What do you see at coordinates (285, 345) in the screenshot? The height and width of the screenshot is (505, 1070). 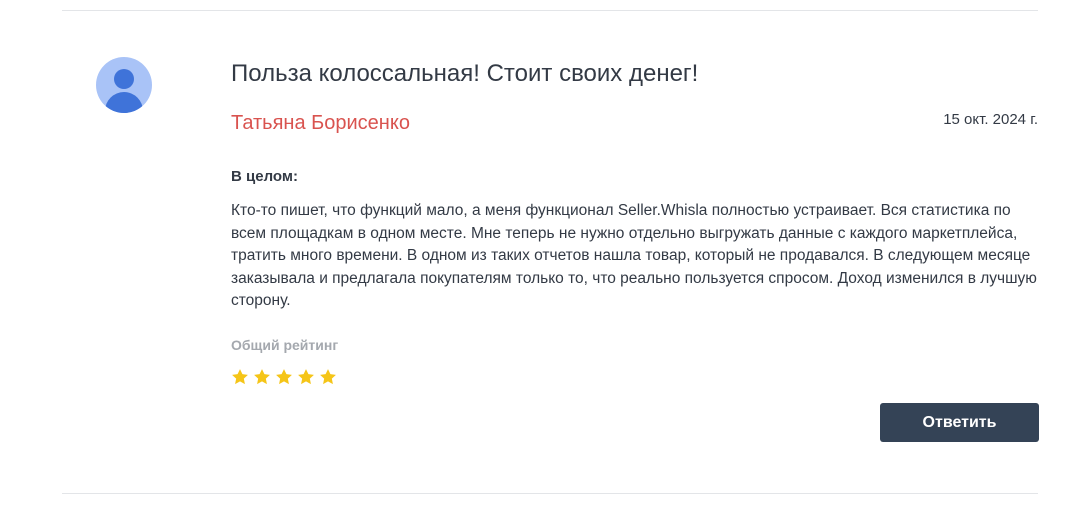 I see `rating-label: Общий рейтинг` at bounding box center [285, 345].